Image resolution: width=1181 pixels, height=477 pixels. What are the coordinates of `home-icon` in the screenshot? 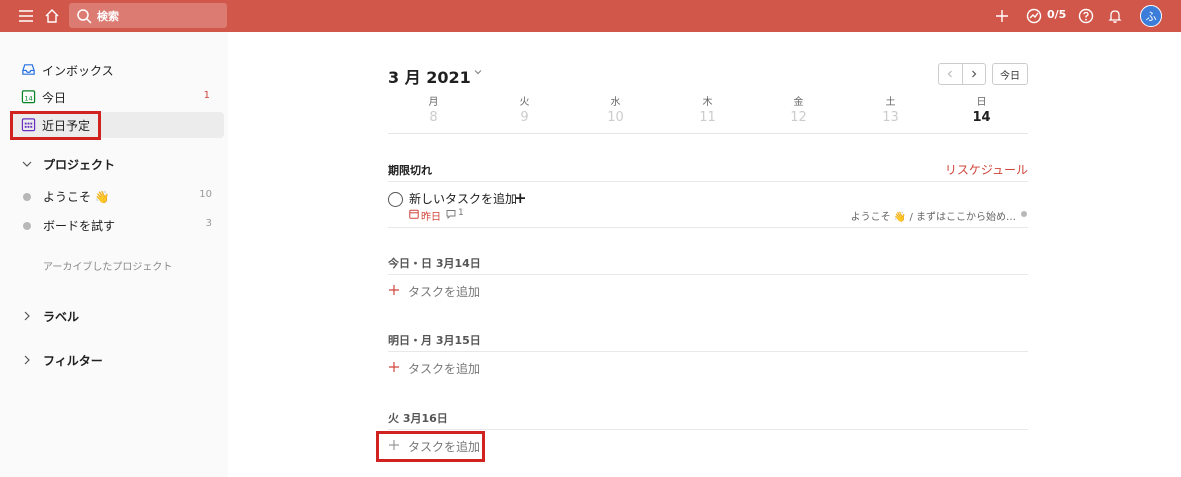 It's located at (52, 16).